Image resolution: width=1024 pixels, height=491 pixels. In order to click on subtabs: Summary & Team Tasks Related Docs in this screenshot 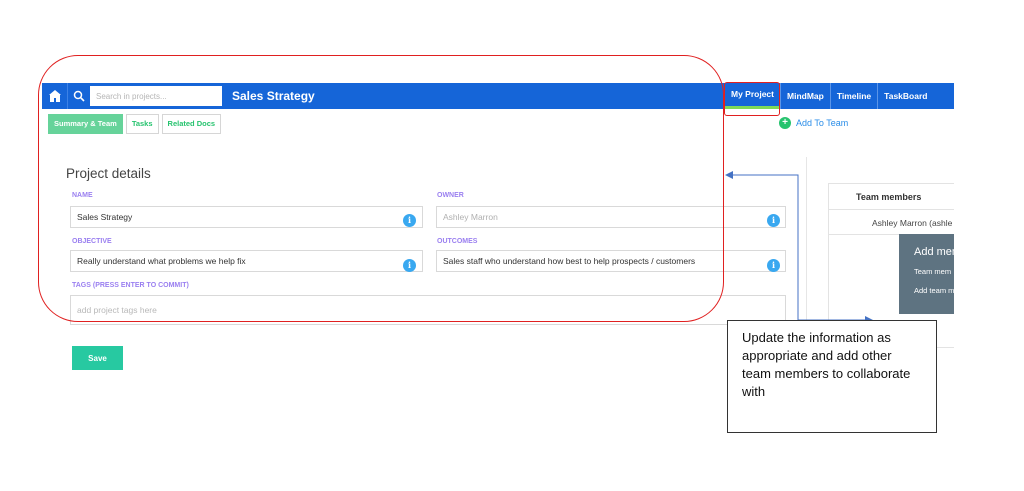, I will do `click(136, 124)`.